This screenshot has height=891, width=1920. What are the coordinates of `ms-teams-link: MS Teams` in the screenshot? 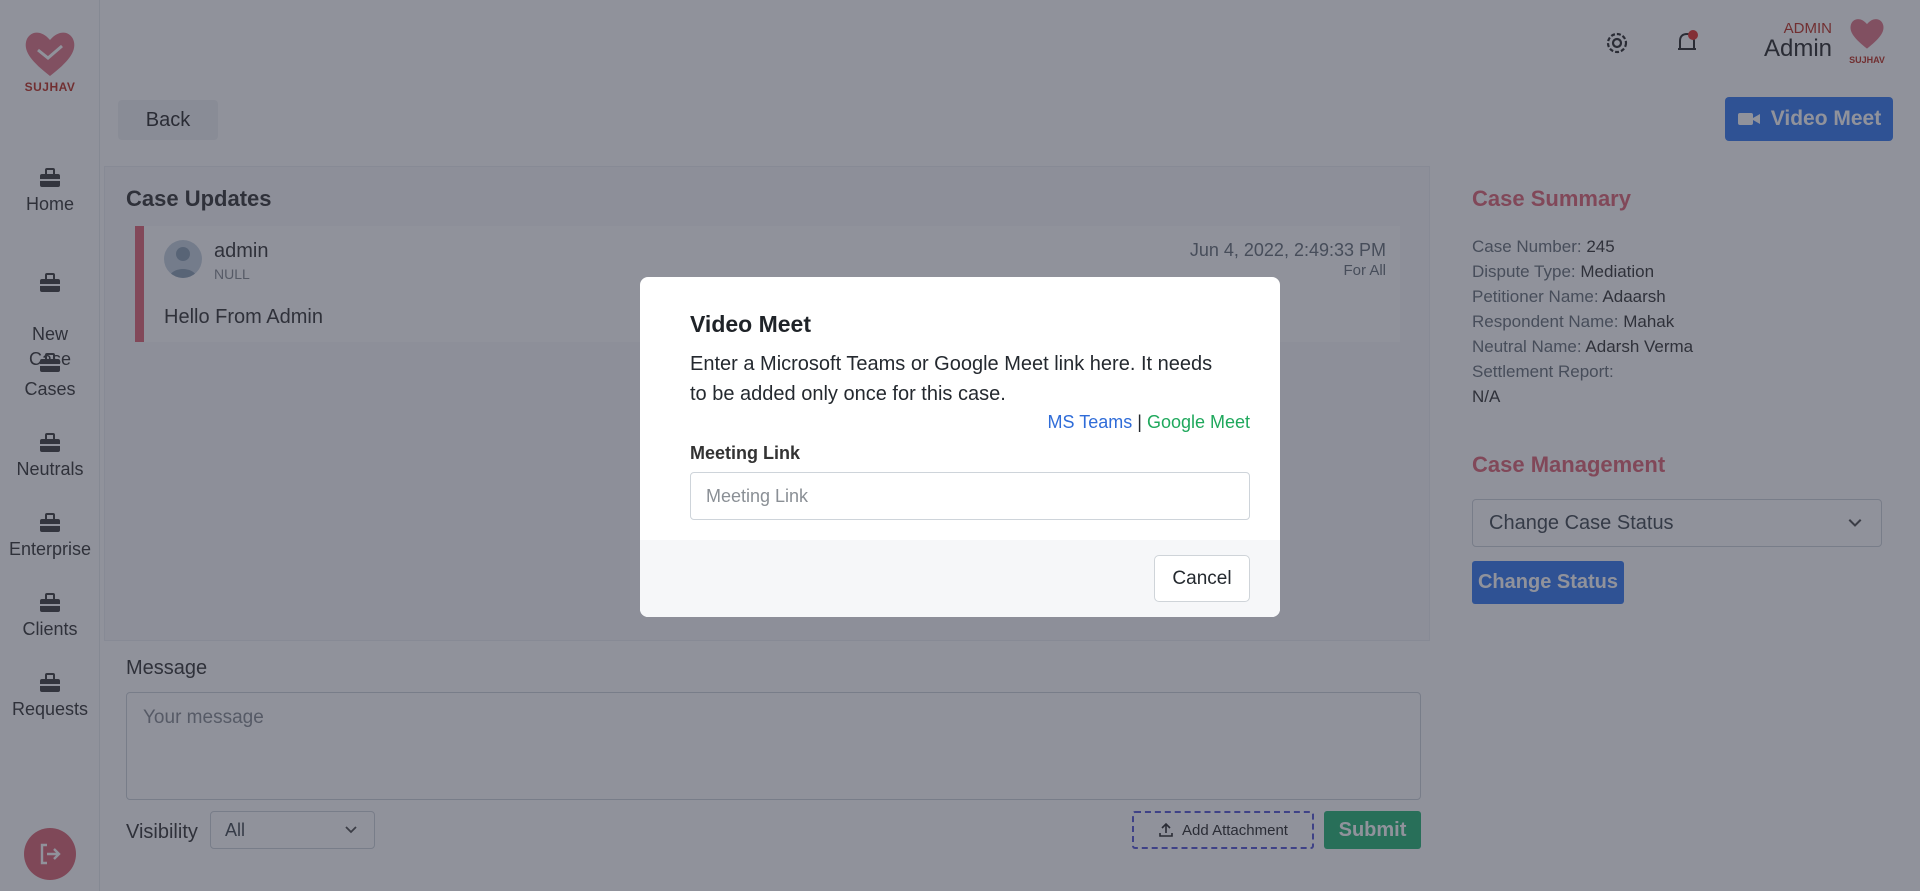 It's located at (1090, 422).